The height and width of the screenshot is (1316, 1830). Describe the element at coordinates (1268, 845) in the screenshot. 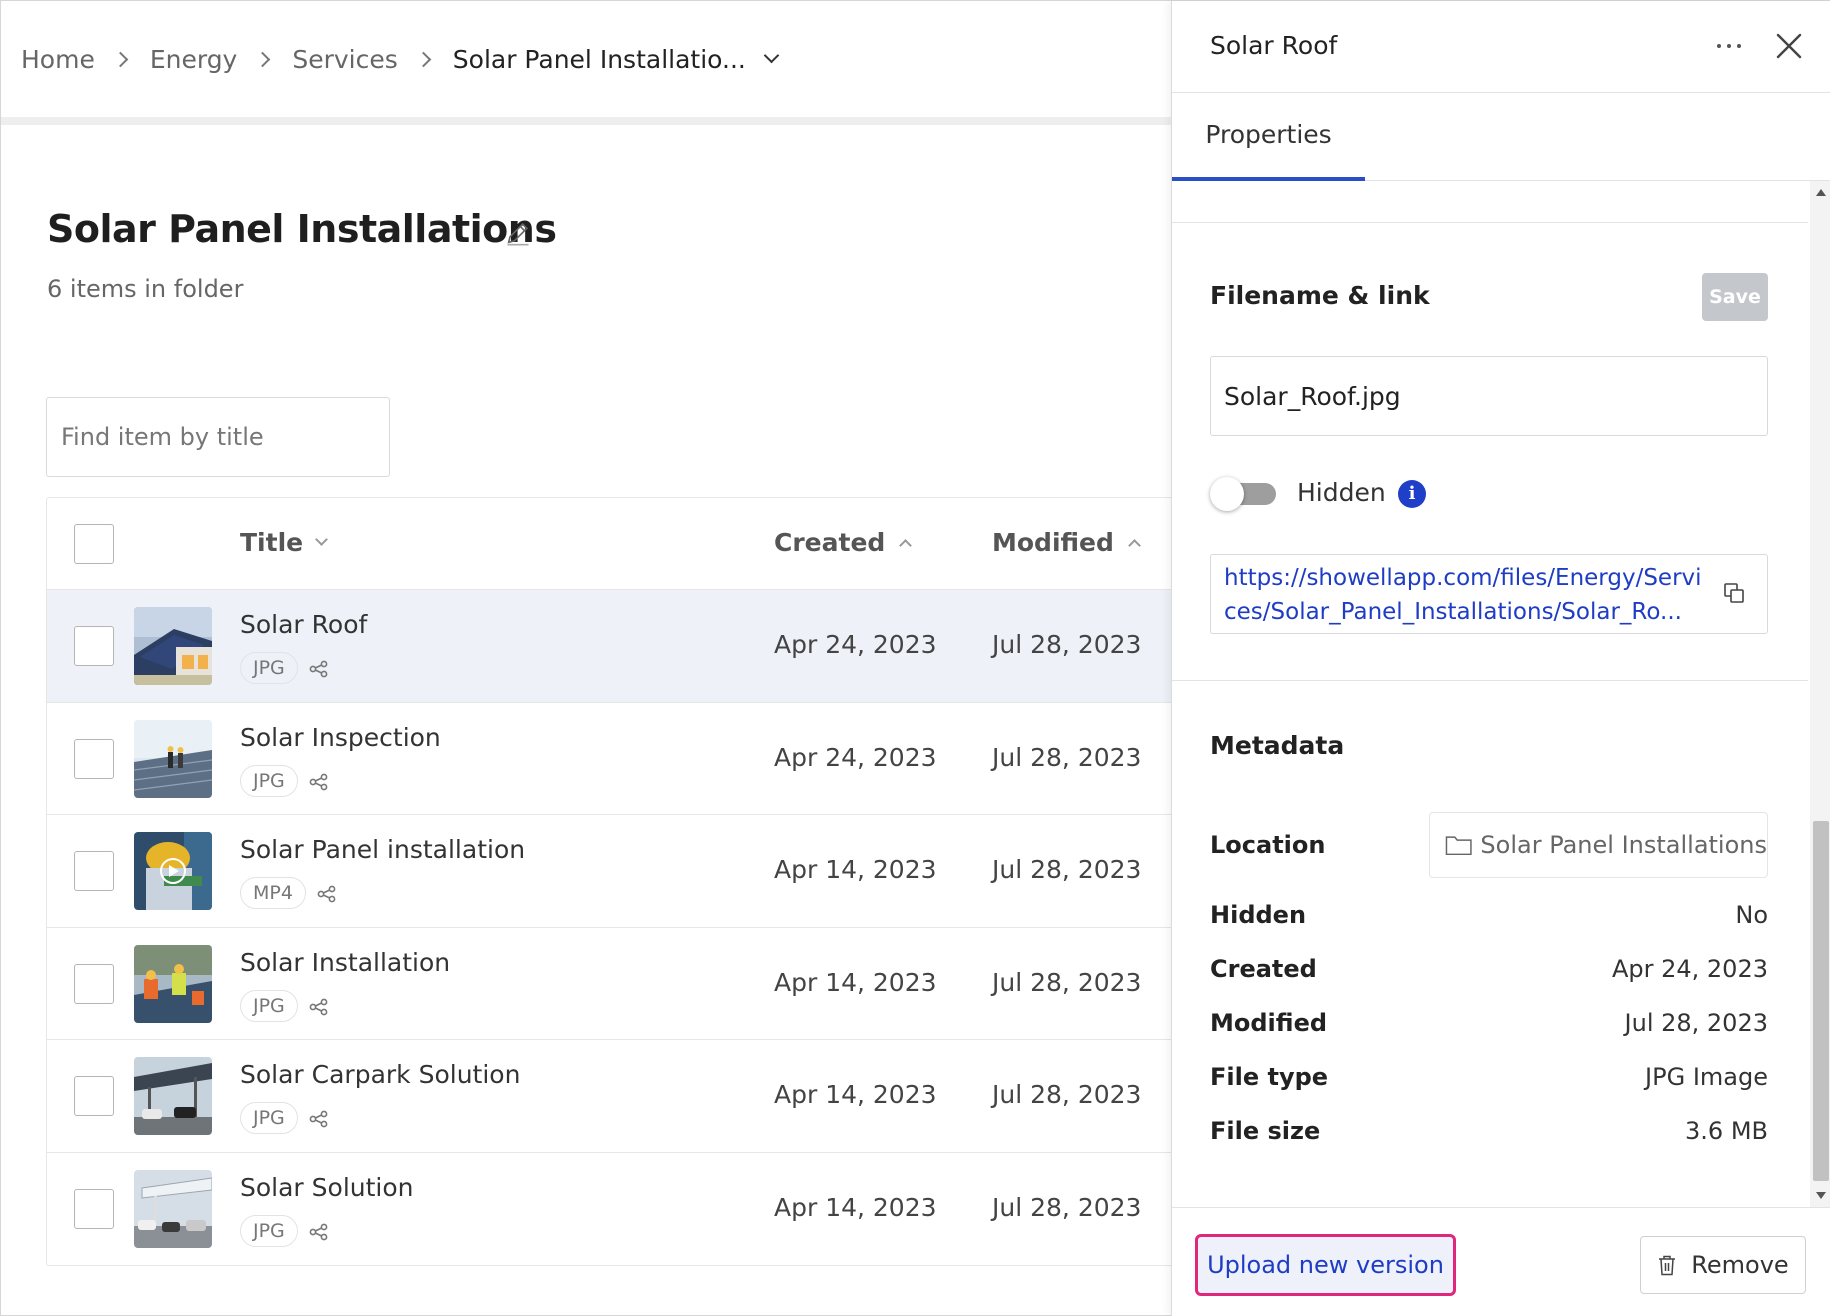

I see `location-label: Location` at that location.